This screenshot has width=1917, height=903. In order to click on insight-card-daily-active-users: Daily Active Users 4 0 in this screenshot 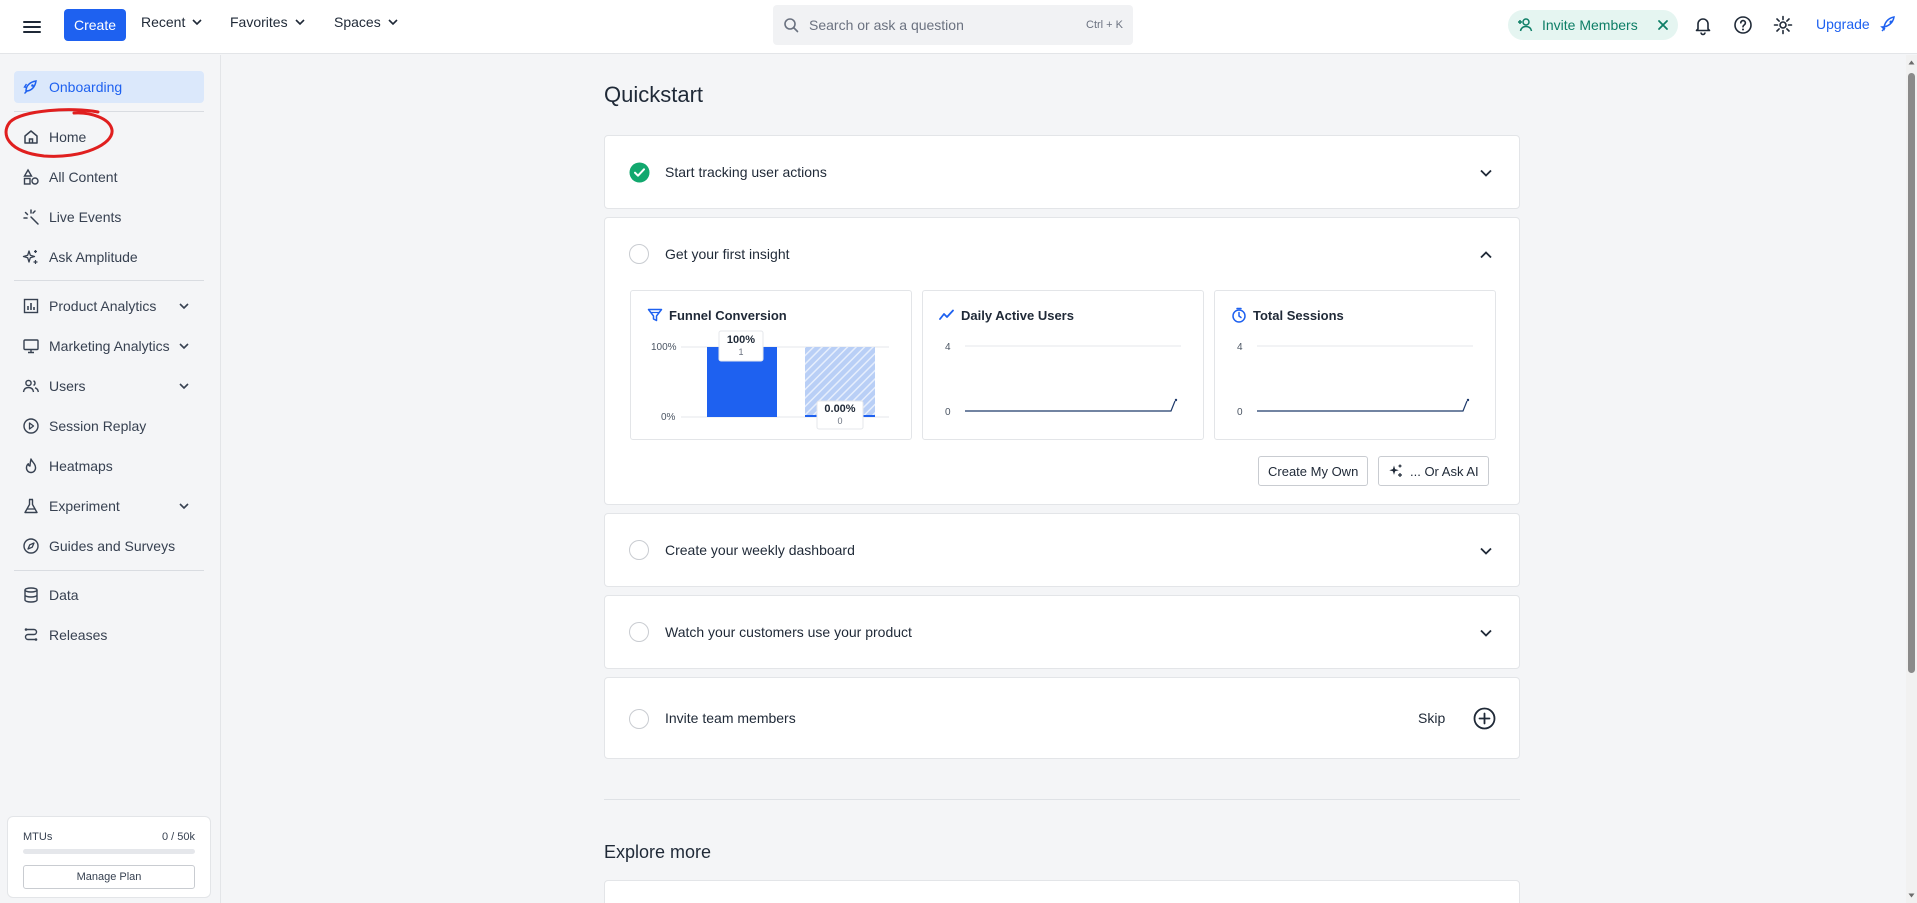, I will do `click(1063, 365)`.